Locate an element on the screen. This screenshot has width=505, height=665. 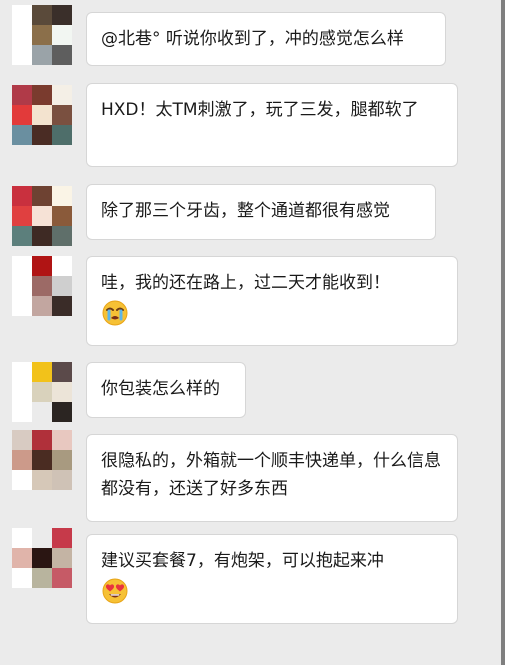
chat-message: HXD！太TM刺激了，玩了三发，腿都软了 is located at coordinates (250, 130).